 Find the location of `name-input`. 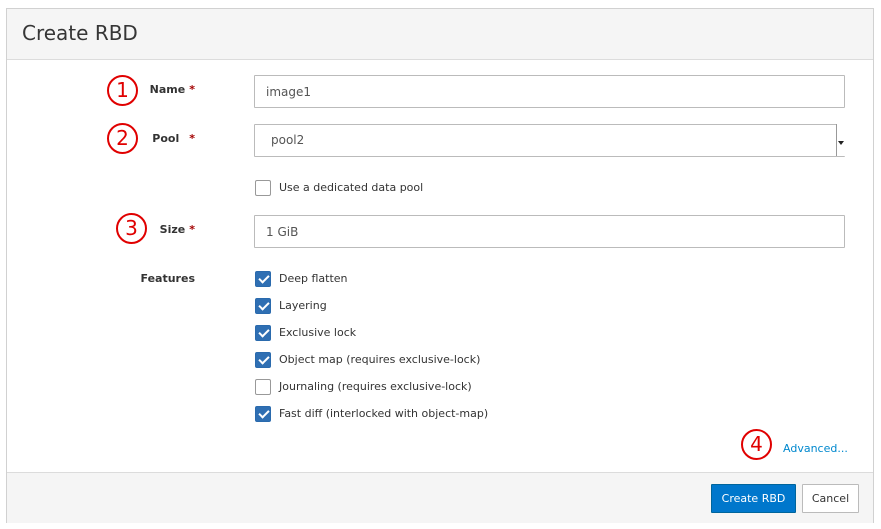

name-input is located at coordinates (549, 91).